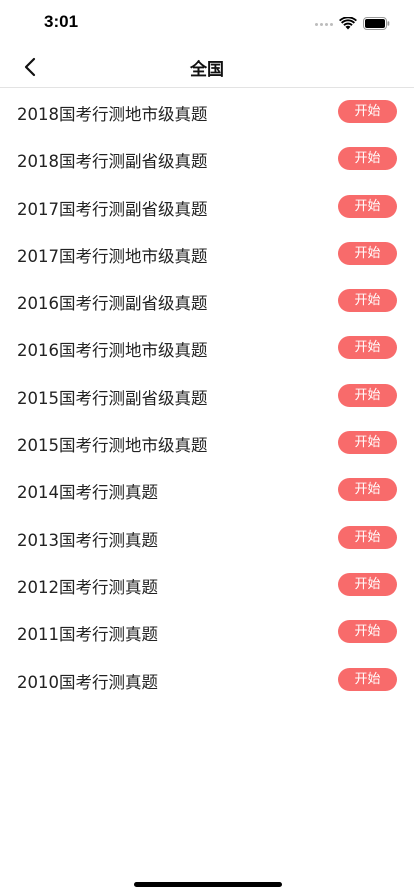  Describe the element at coordinates (208, 884) in the screenshot. I see `home-indicator` at that location.